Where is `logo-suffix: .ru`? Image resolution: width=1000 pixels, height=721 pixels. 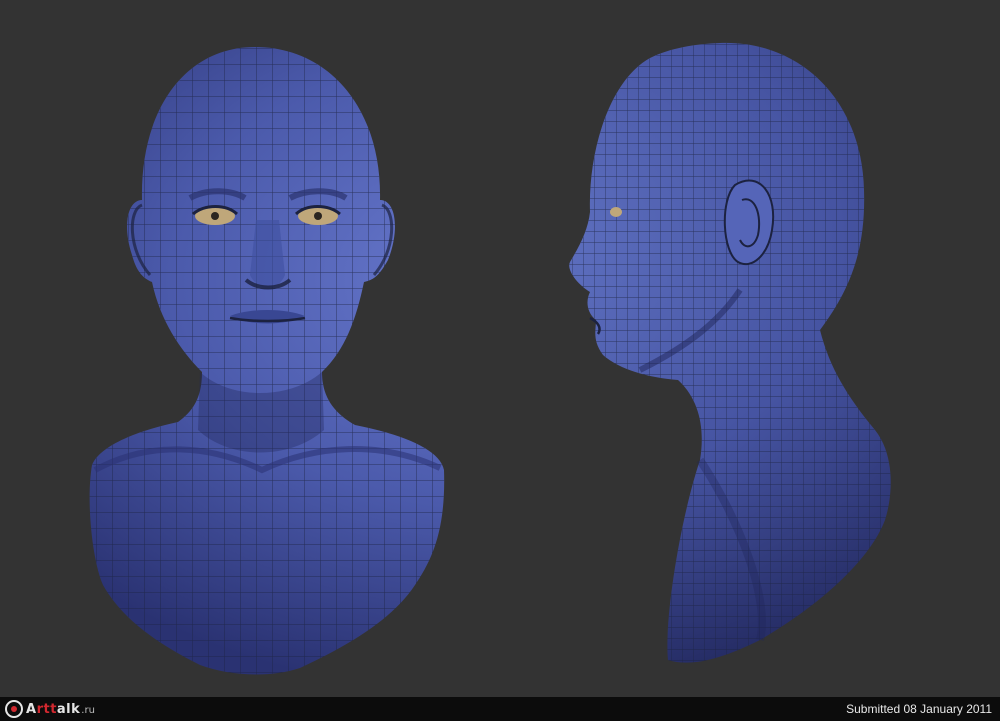 logo-suffix: .ru is located at coordinates (88, 710).